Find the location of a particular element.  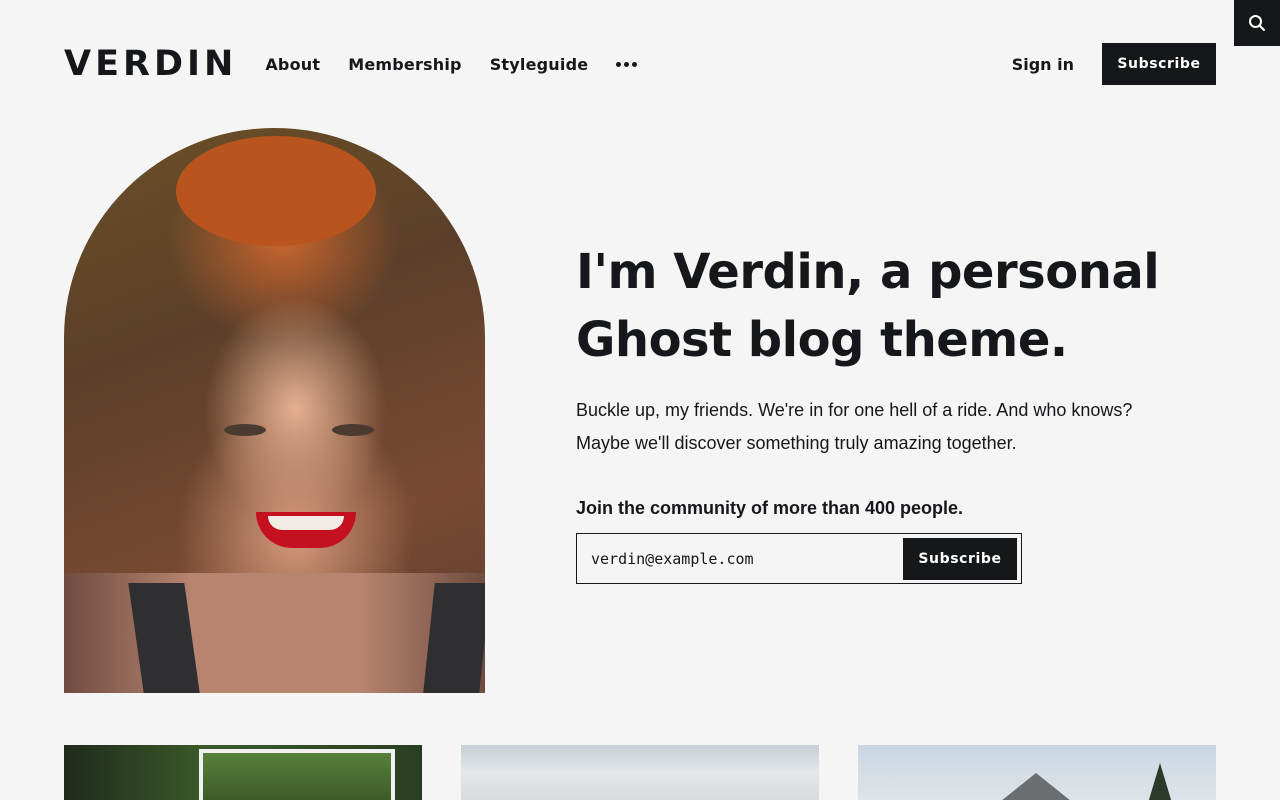

hero-title: I'm Verdin, a personal Ghost blog theme. is located at coordinates (868, 306).